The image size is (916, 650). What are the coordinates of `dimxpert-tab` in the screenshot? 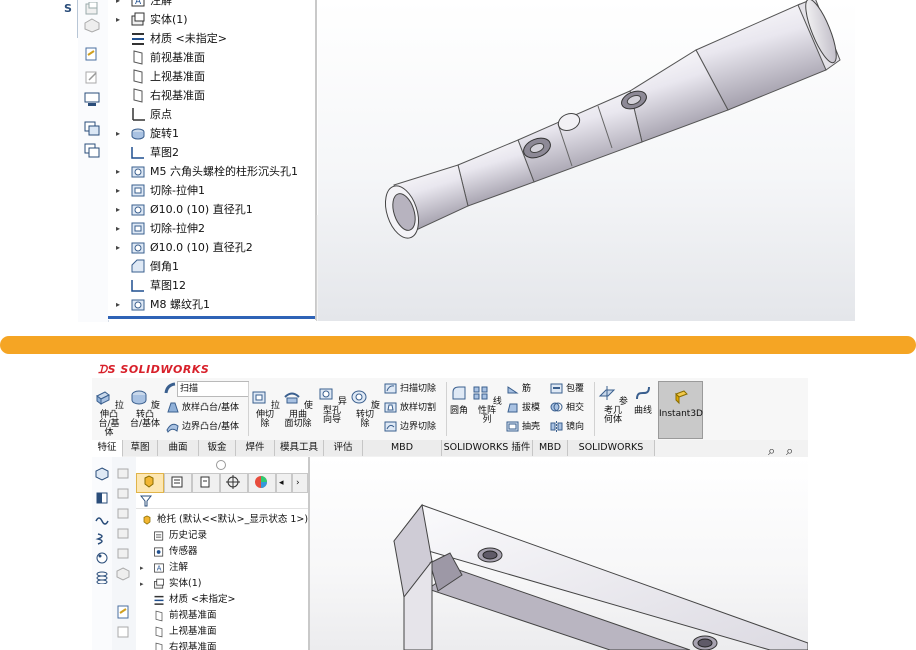 It's located at (234, 483).